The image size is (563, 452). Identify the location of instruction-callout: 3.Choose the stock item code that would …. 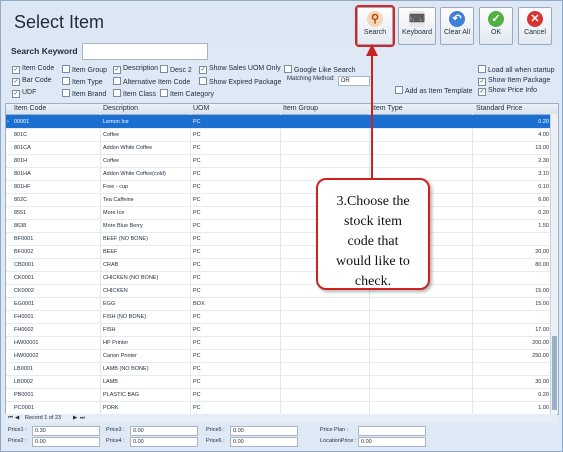
(373, 234).